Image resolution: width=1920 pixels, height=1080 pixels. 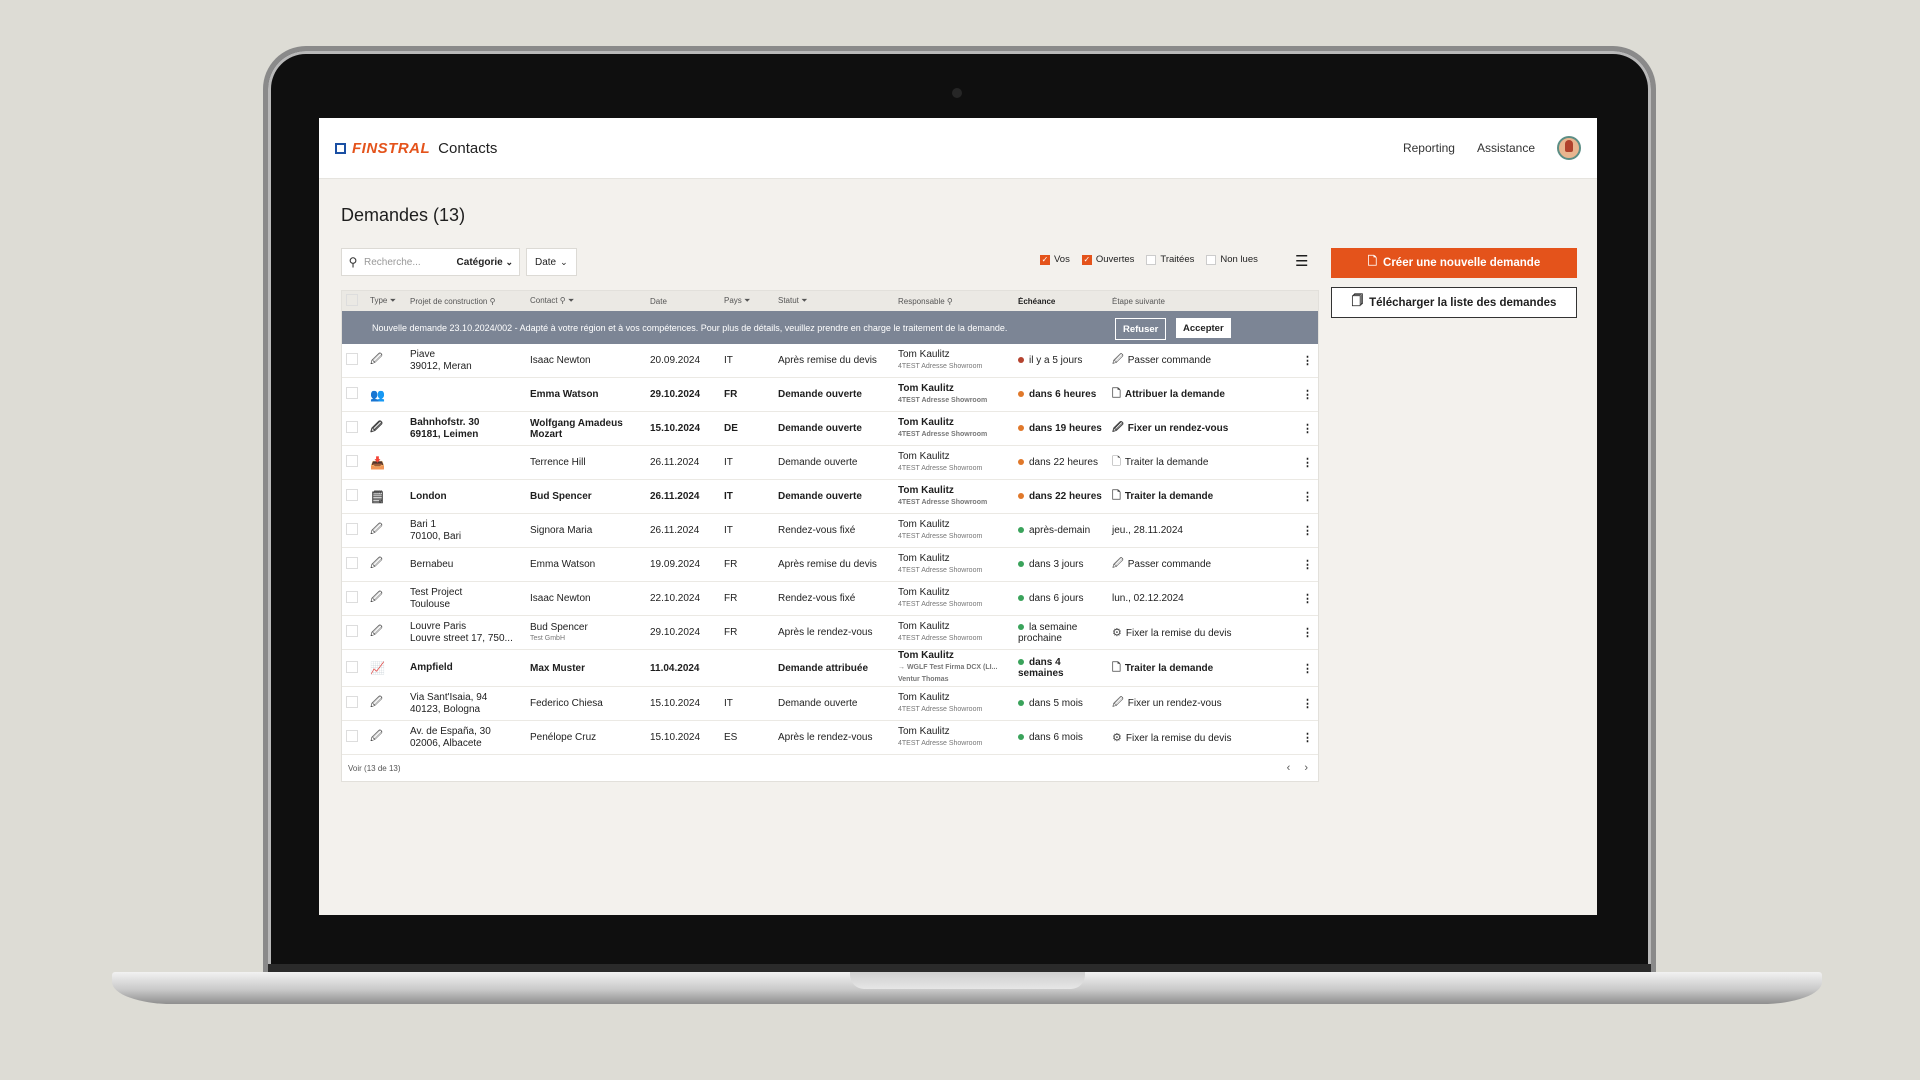 I want to click on logo: FINSTRAL Contacts, so click(x=416, y=148).